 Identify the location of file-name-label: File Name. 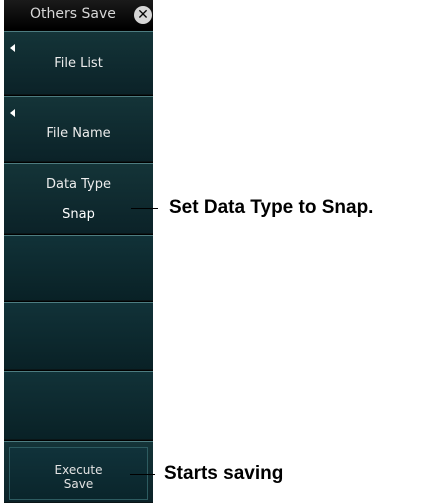
(78, 133).